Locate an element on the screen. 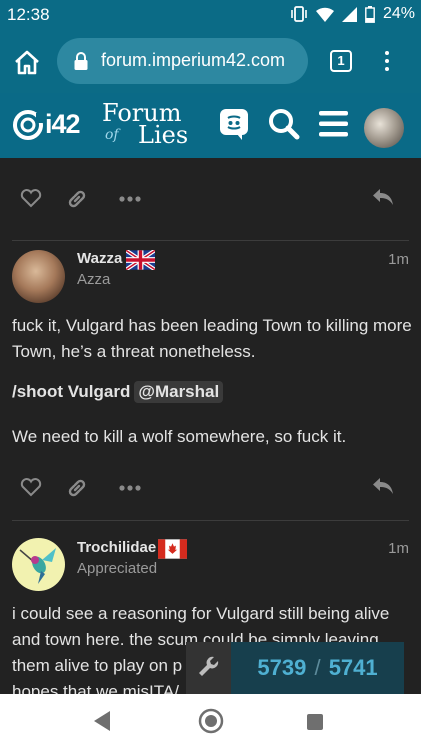  post-username: Trochilidae is located at coordinates (116, 547).